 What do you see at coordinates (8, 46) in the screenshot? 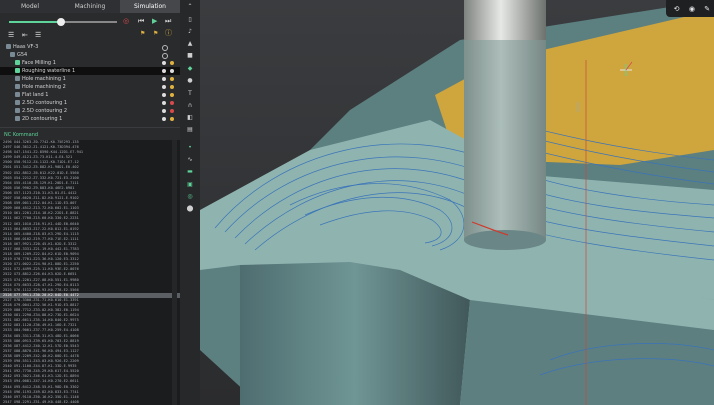
I see `machine-icon` at bounding box center [8, 46].